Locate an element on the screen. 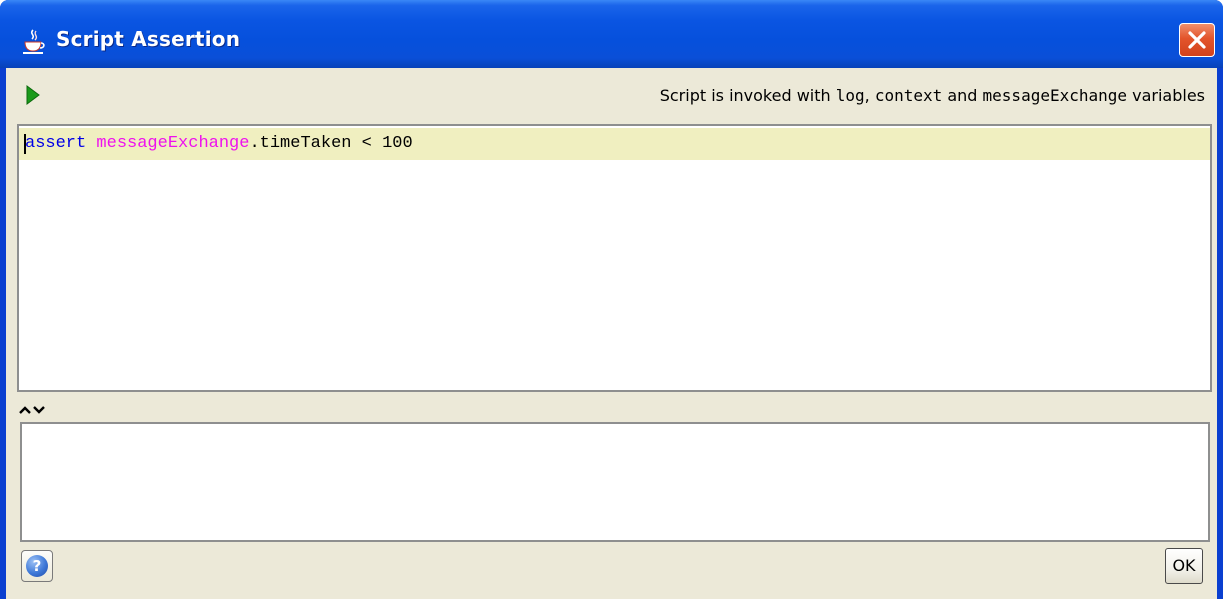 The width and height of the screenshot is (1223, 599). text-caret is located at coordinates (25, 144).